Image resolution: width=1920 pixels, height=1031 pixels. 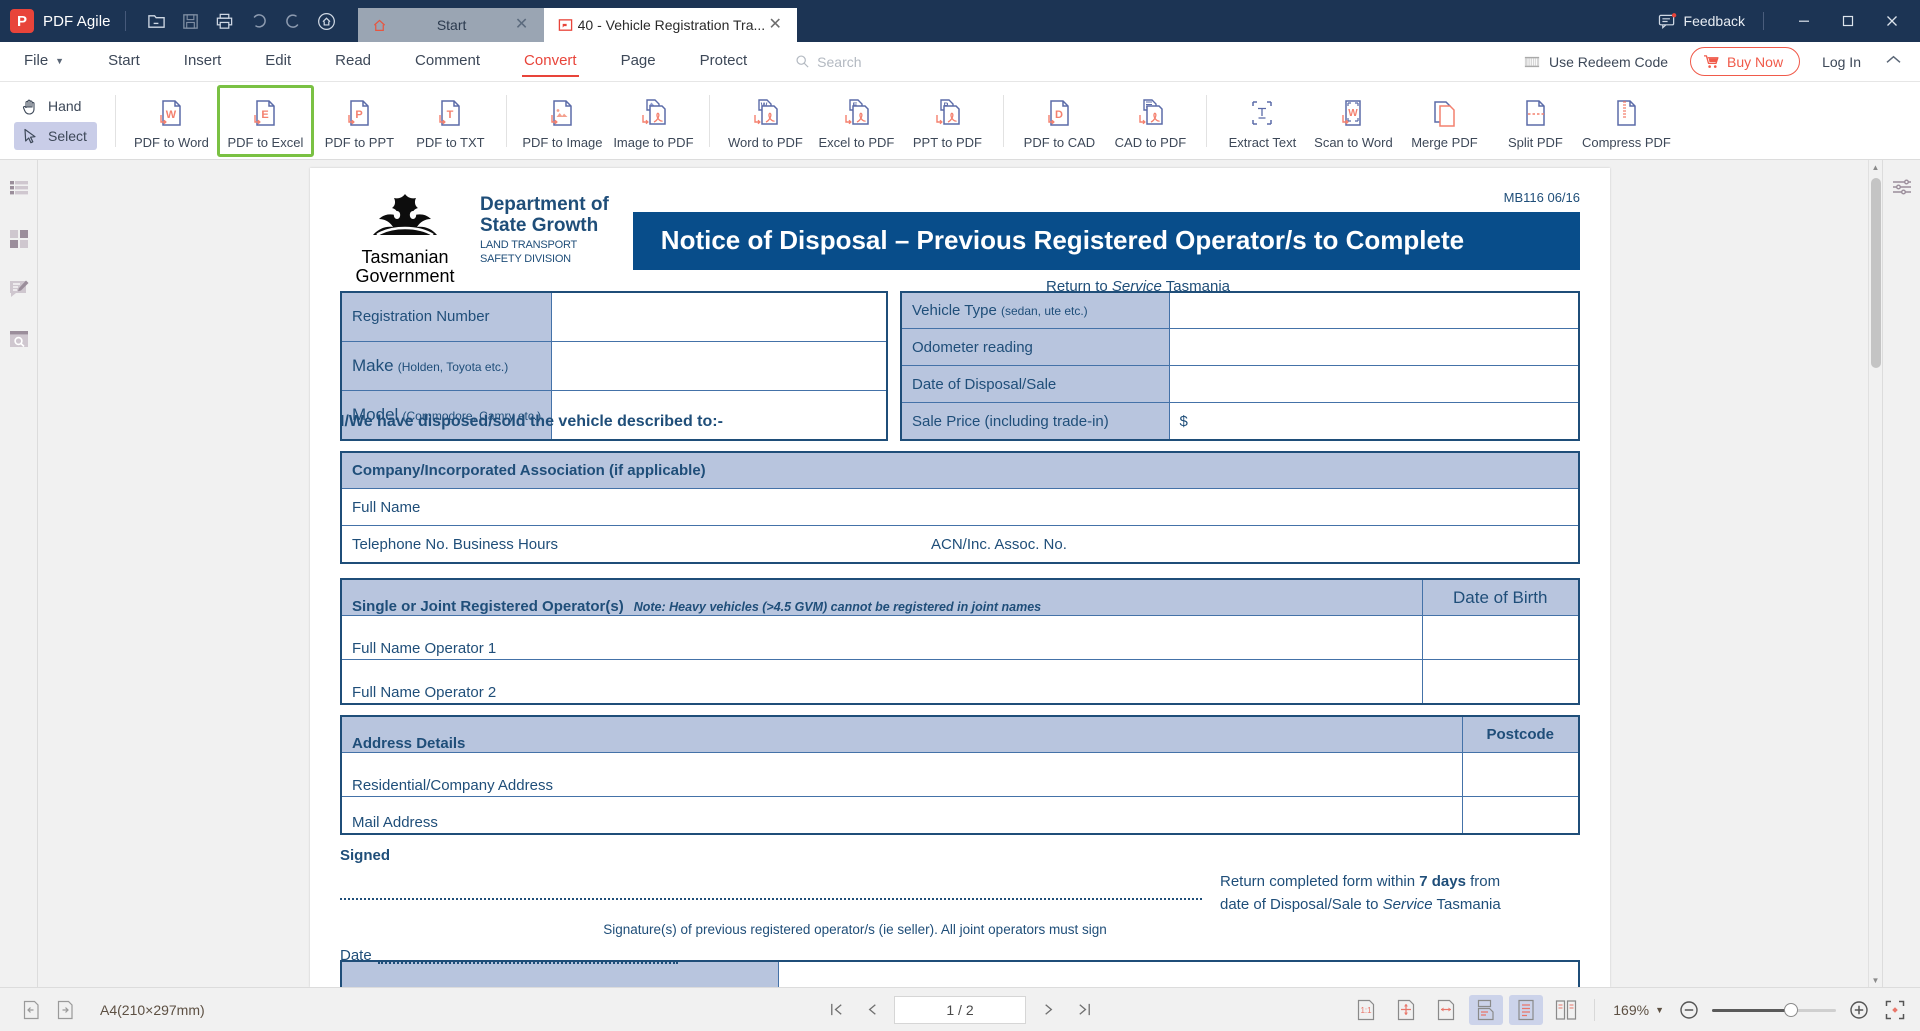 What do you see at coordinates (1374, 421) in the screenshot?
I see `sale-price-field: $` at bounding box center [1374, 421].